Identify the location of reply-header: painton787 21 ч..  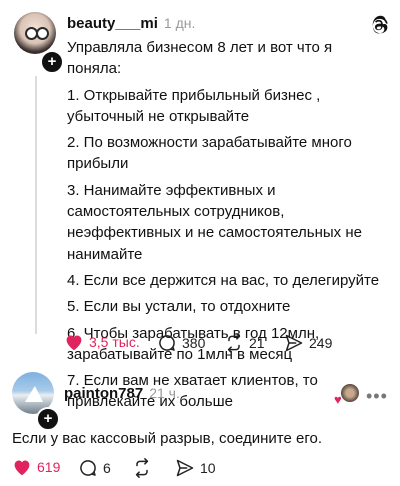
(122, 394).